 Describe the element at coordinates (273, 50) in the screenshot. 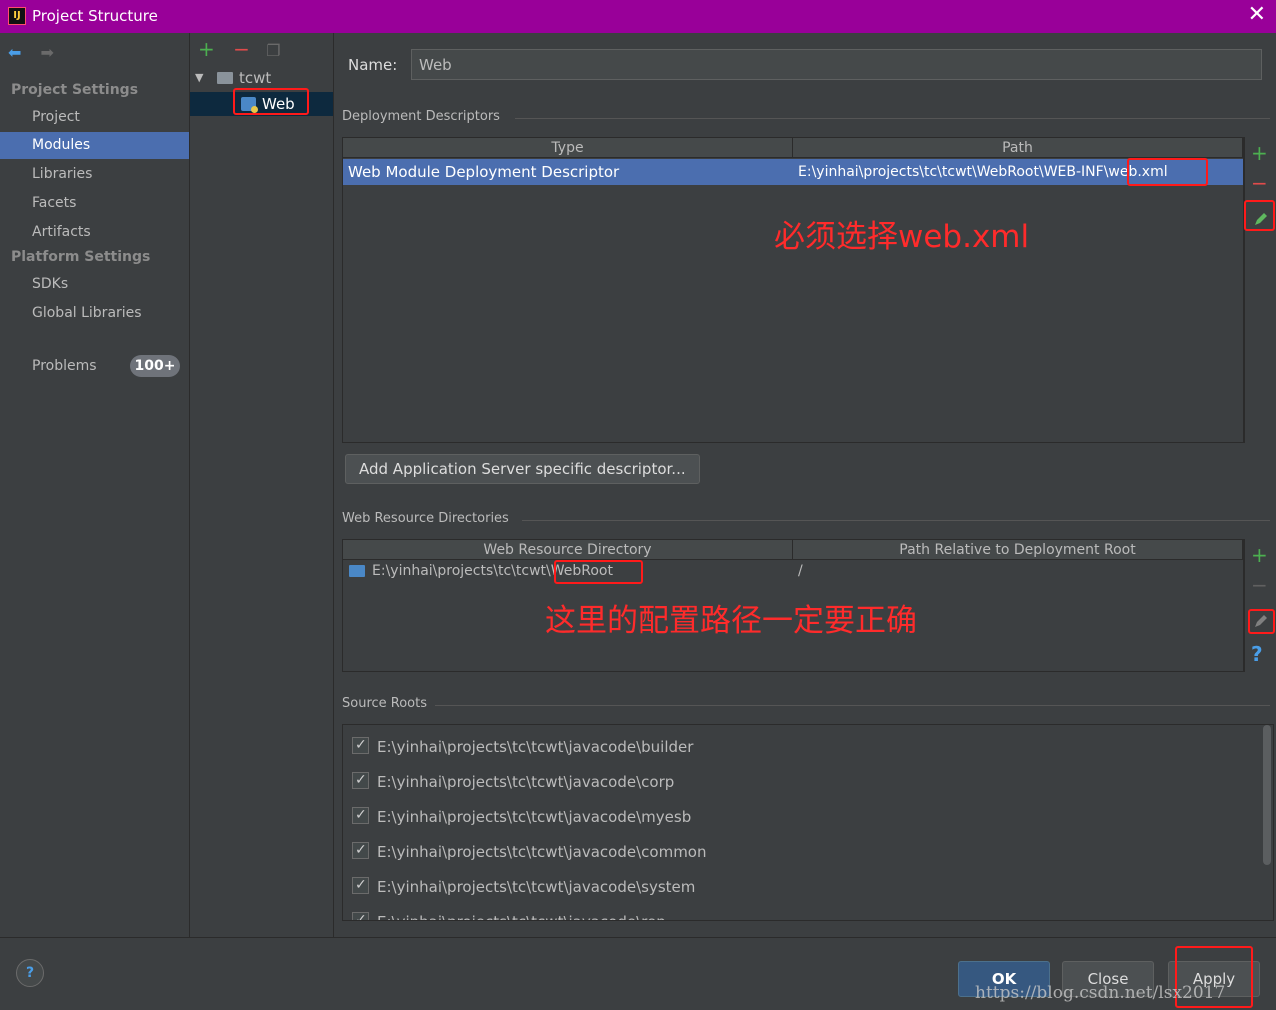

I see `copy-icon: ❐` at that location.